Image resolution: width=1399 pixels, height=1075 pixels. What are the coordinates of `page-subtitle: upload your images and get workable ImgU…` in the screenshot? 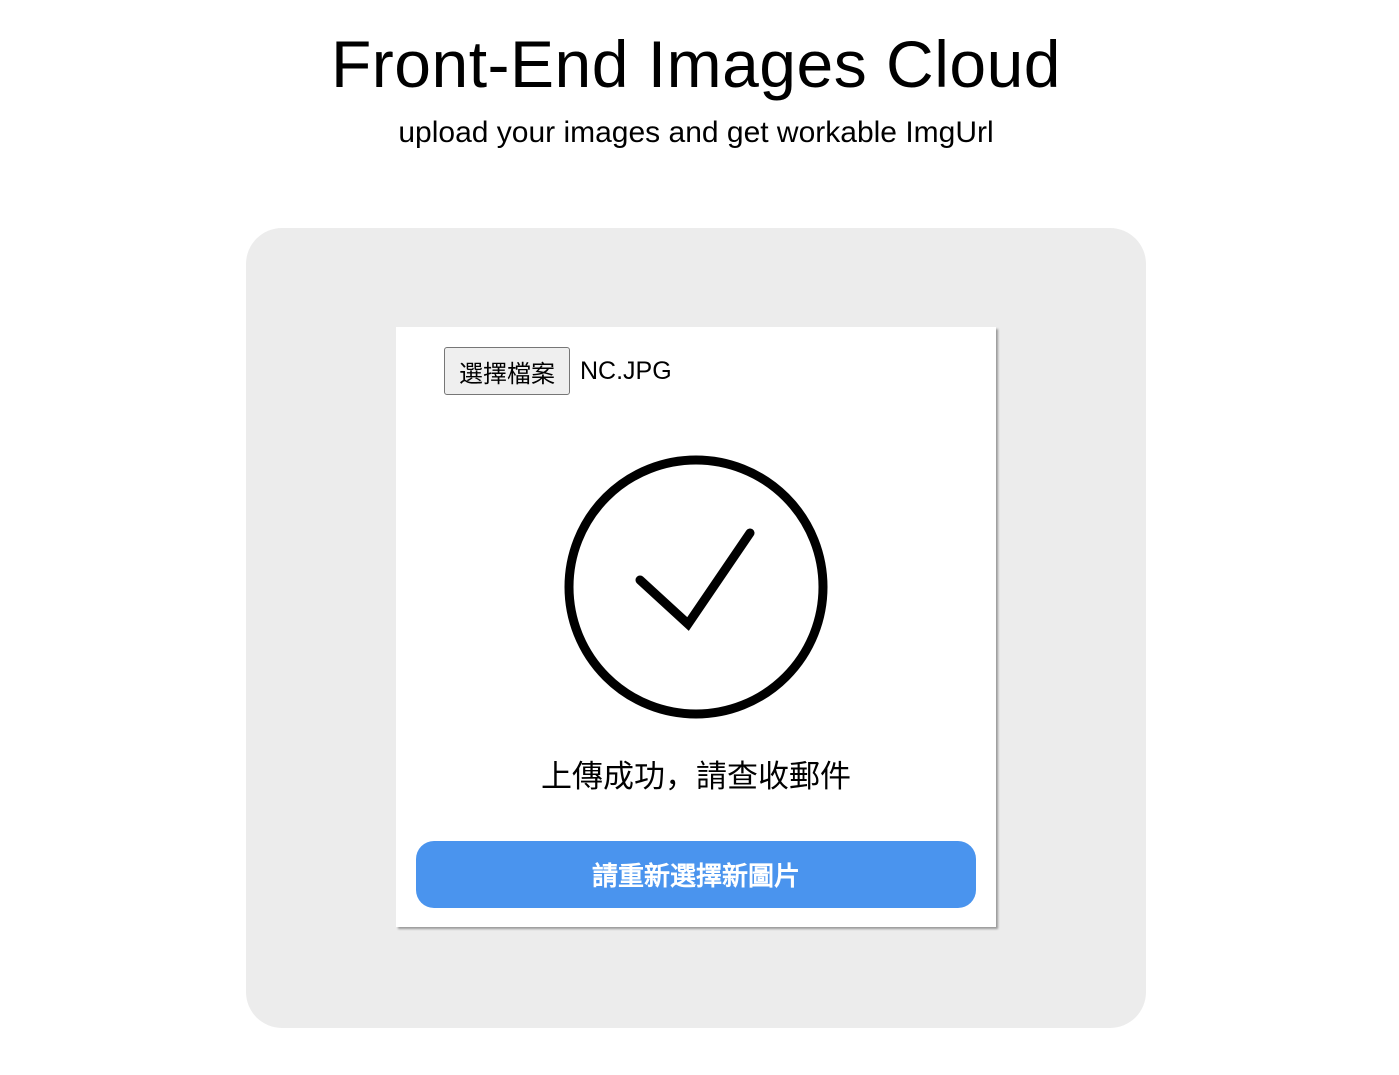 It's located at (696, 132).